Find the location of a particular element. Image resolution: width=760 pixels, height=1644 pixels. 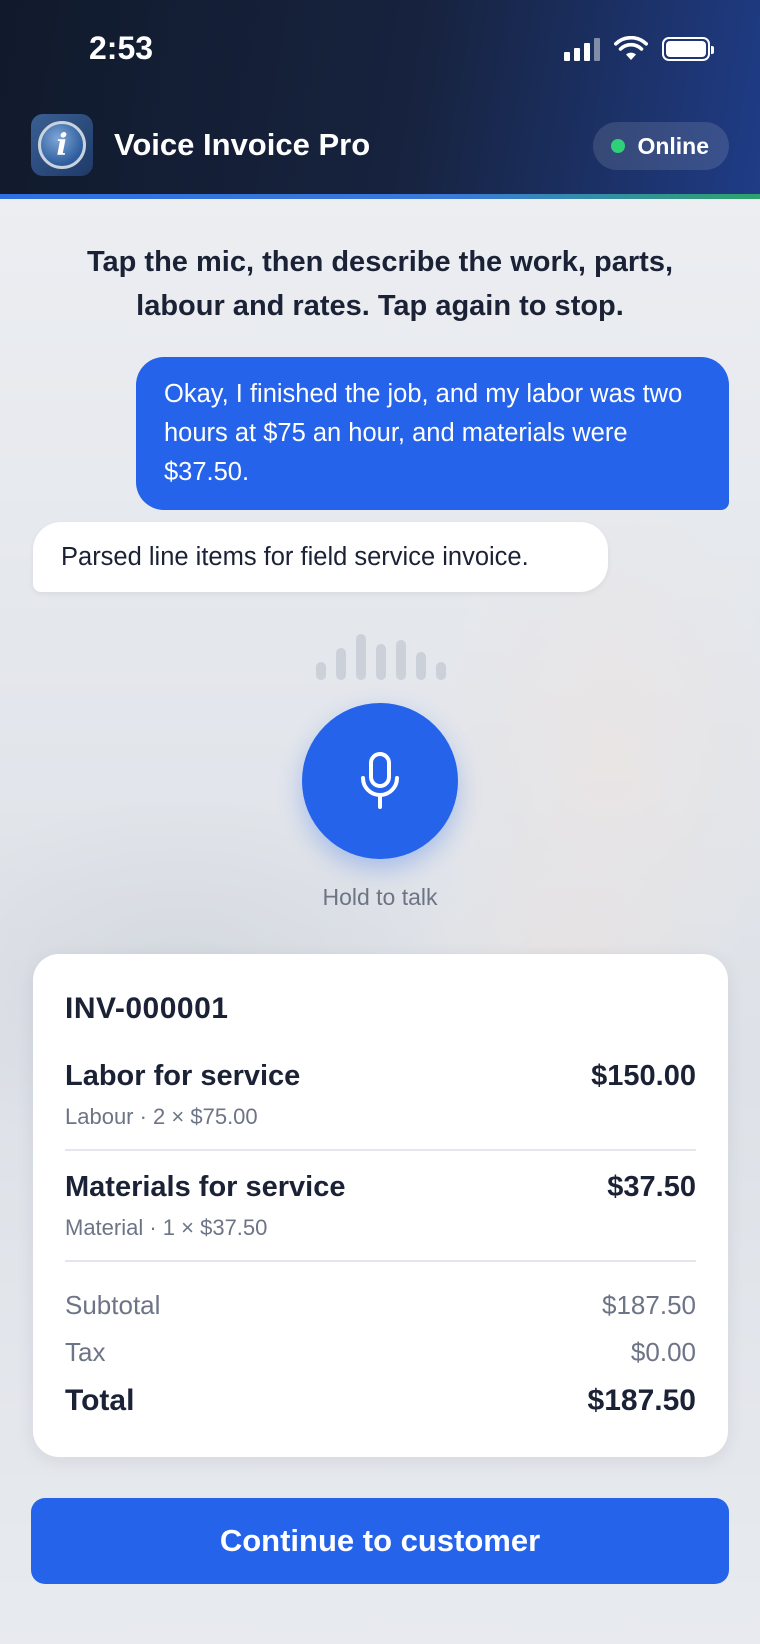

line-item-name: Materials for service is located at coordinates (205, 1187).